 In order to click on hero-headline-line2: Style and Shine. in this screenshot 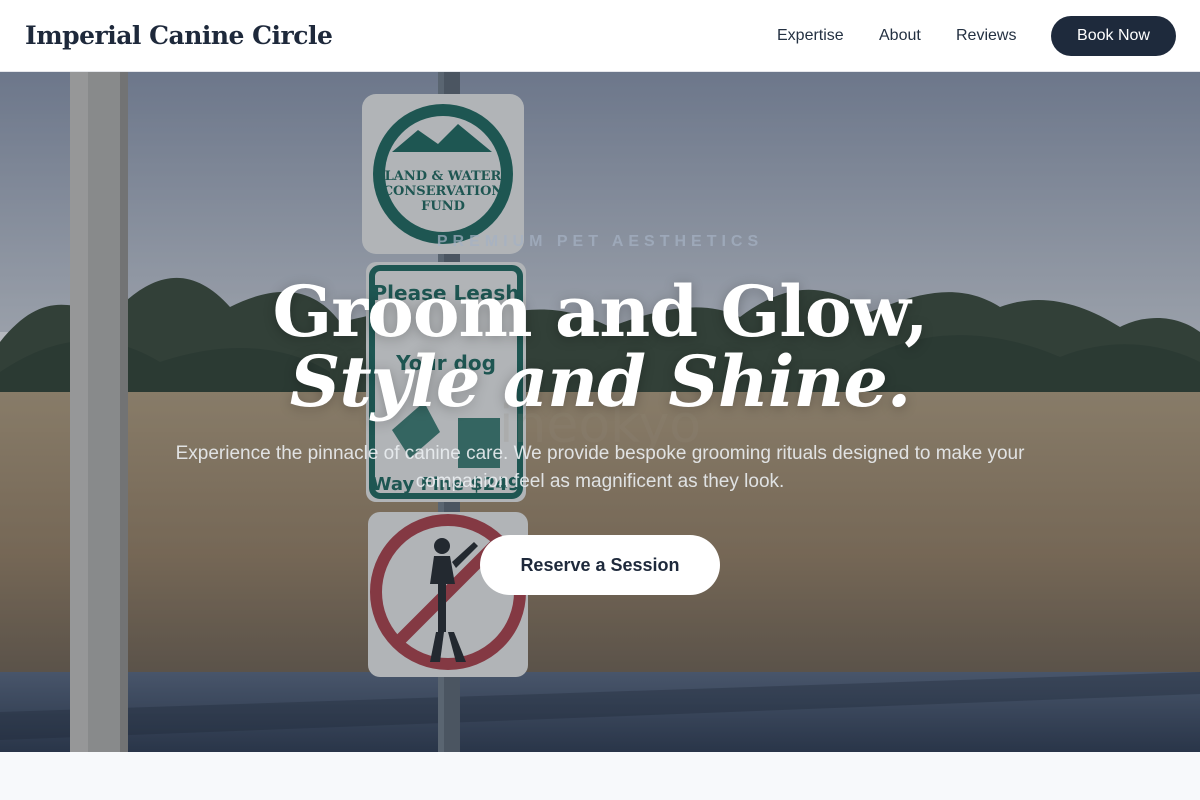, I will do `click(600, 381)`.